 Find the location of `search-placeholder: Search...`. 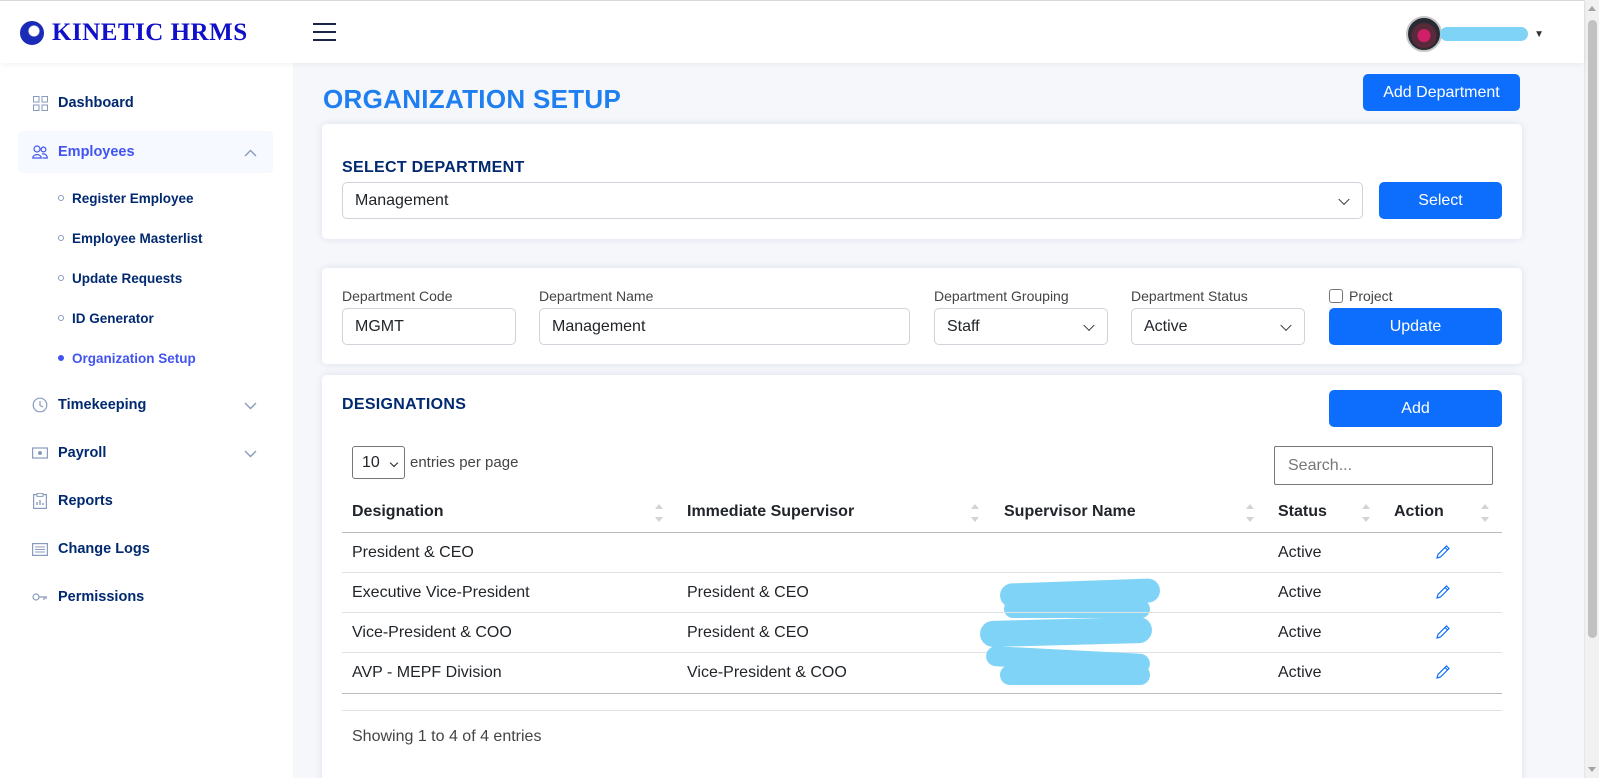

search-placeholder: Search... is located at coordinates (1320, 465).